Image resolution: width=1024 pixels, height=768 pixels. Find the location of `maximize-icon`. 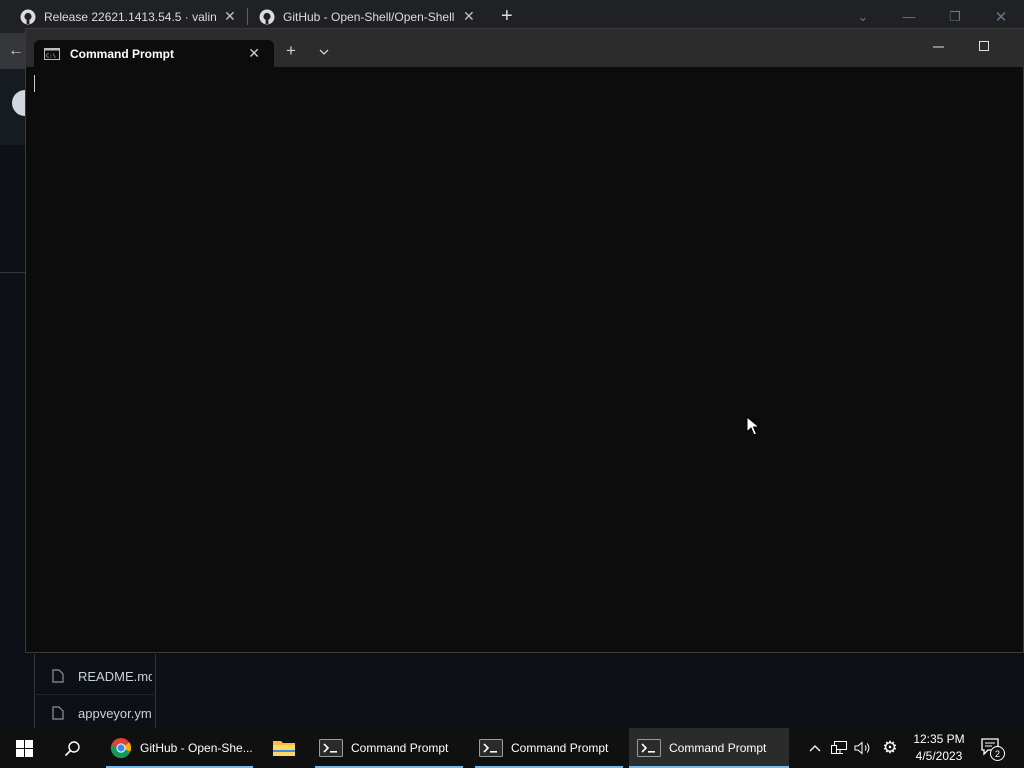

maximize-icon is located at coordinates (985, 47).